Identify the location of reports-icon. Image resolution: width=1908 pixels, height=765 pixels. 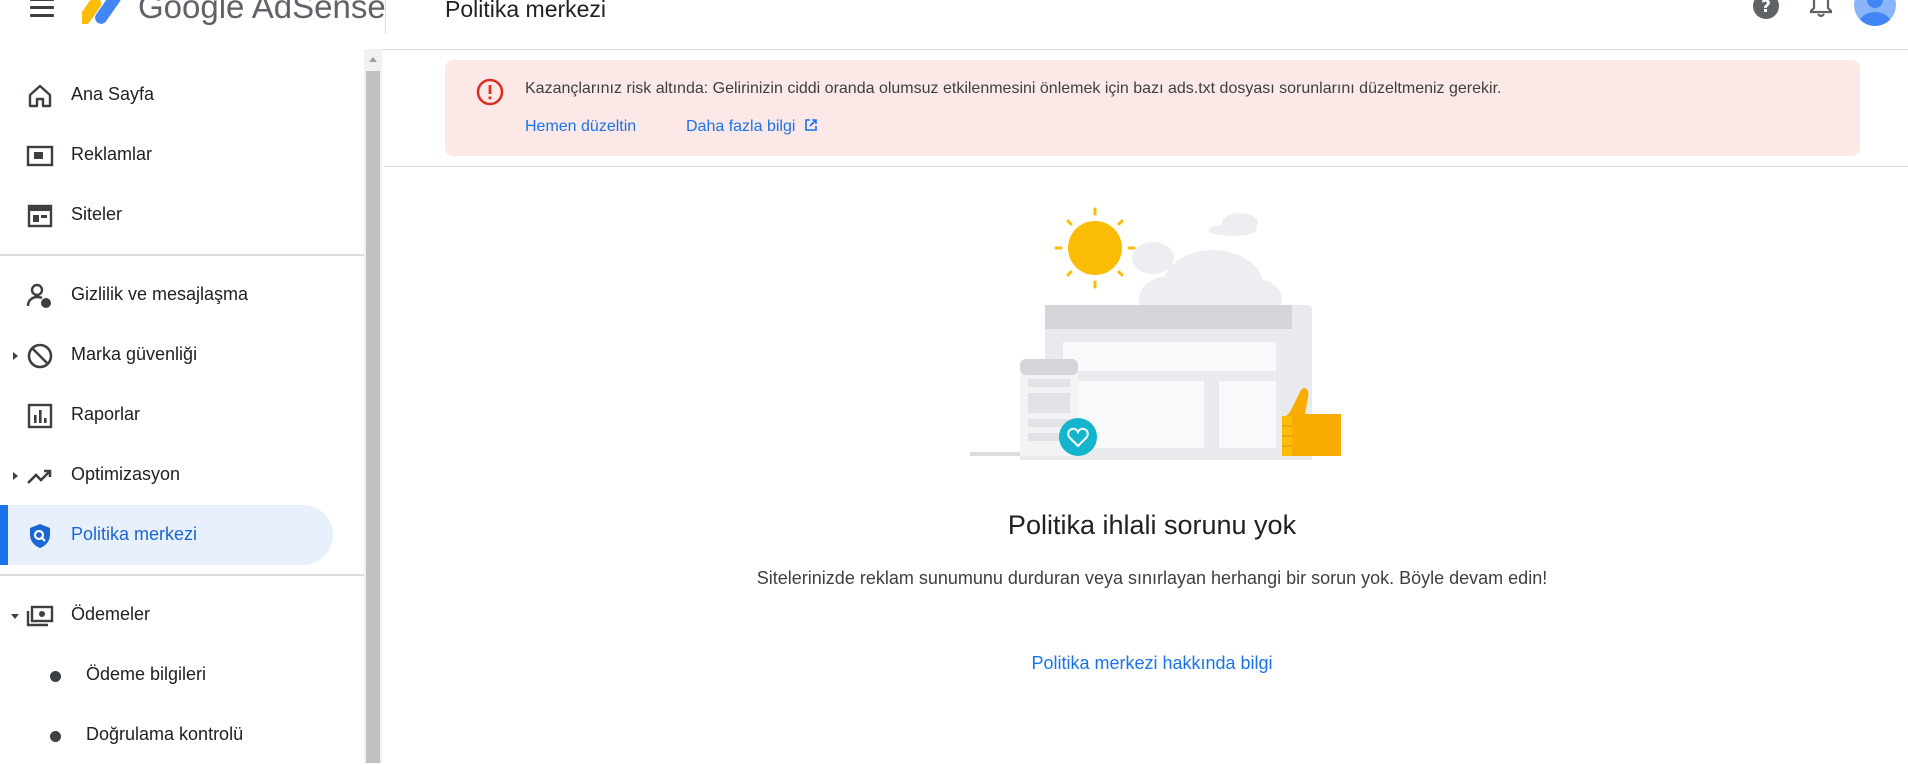
(40, 416).